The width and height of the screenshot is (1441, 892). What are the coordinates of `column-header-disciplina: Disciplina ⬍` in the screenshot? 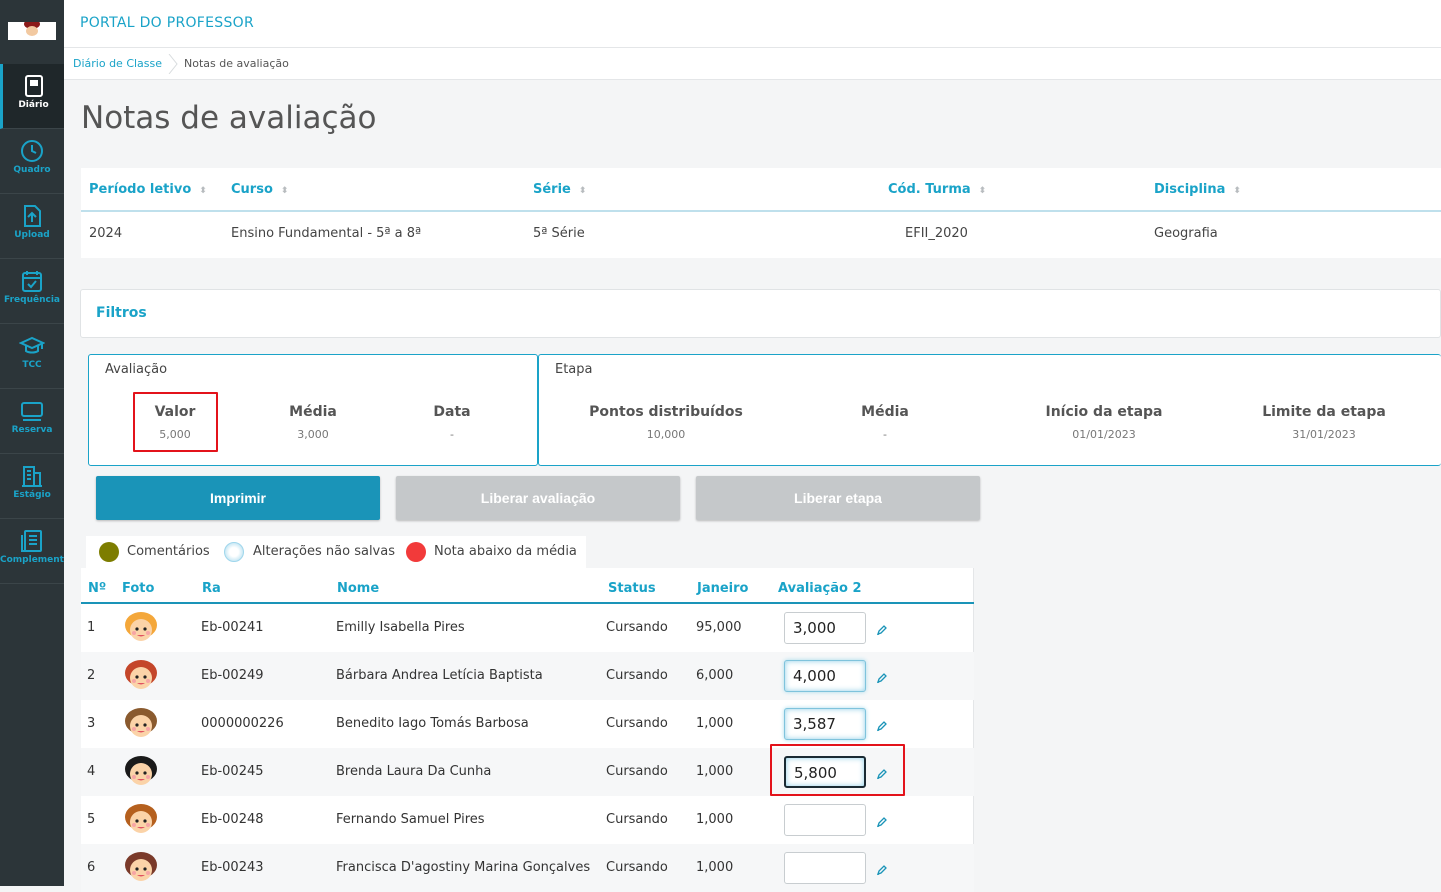 It's located at (1197, 189).